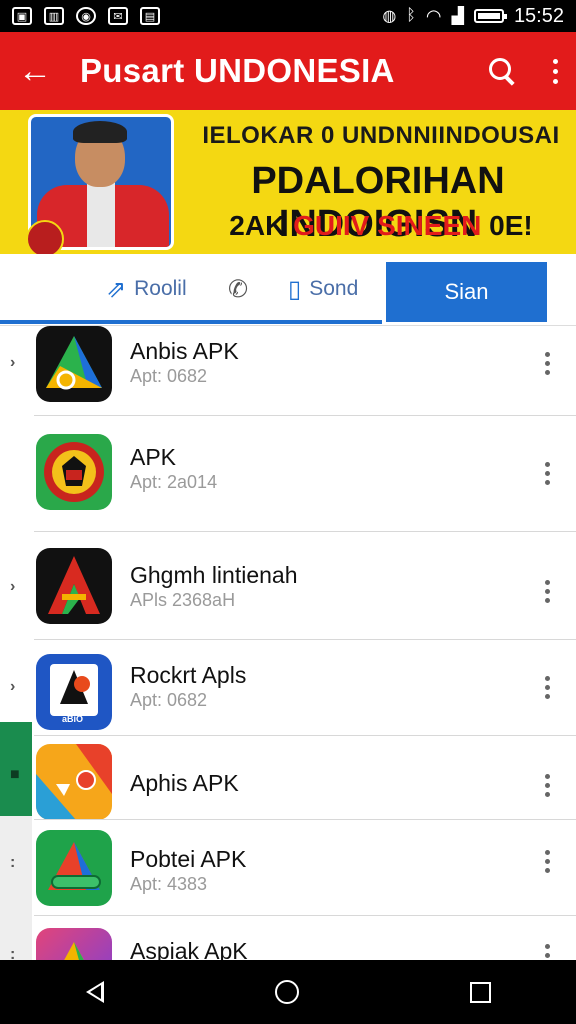 The width and height of the screenshot is (576, 1024). I want to click on app-subtitle: Apt: 4383, so click(169, 884).